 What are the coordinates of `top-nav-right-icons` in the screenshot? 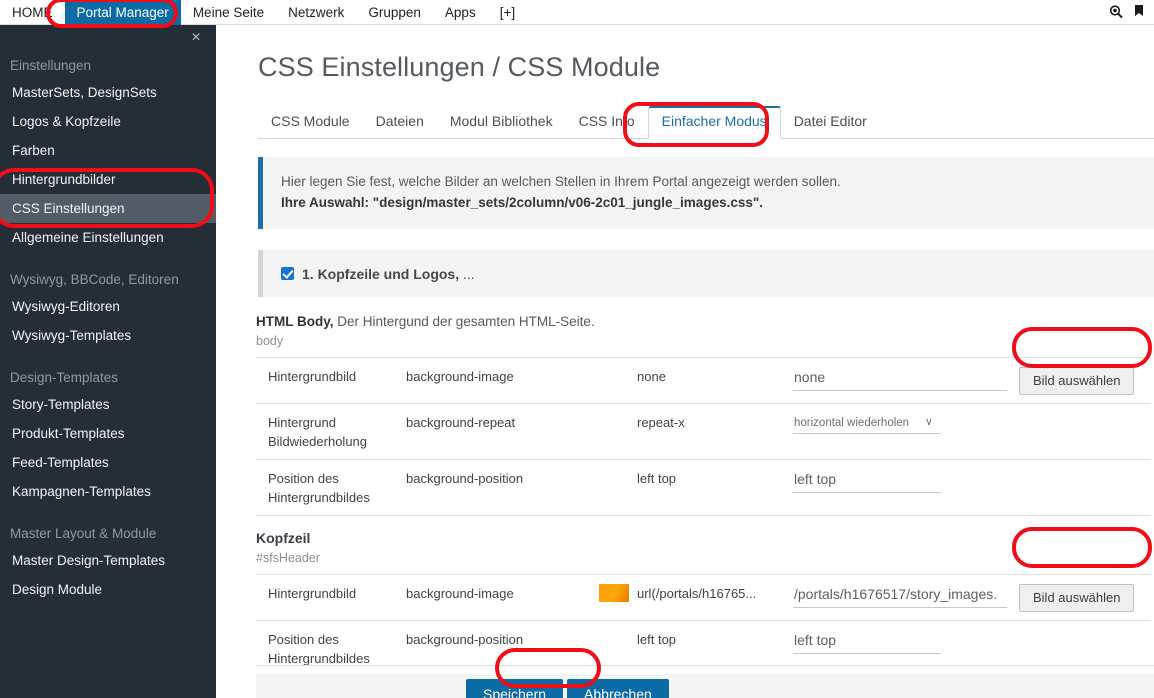 It's located at (1131, 12).